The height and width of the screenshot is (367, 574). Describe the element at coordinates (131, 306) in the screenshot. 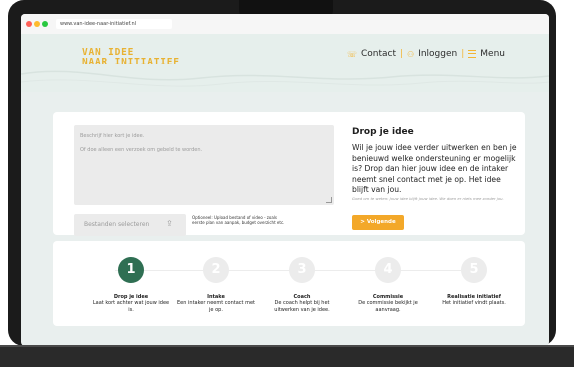

I see `step-1-description: Laat kort achter wat jouw idee is.` at that location.